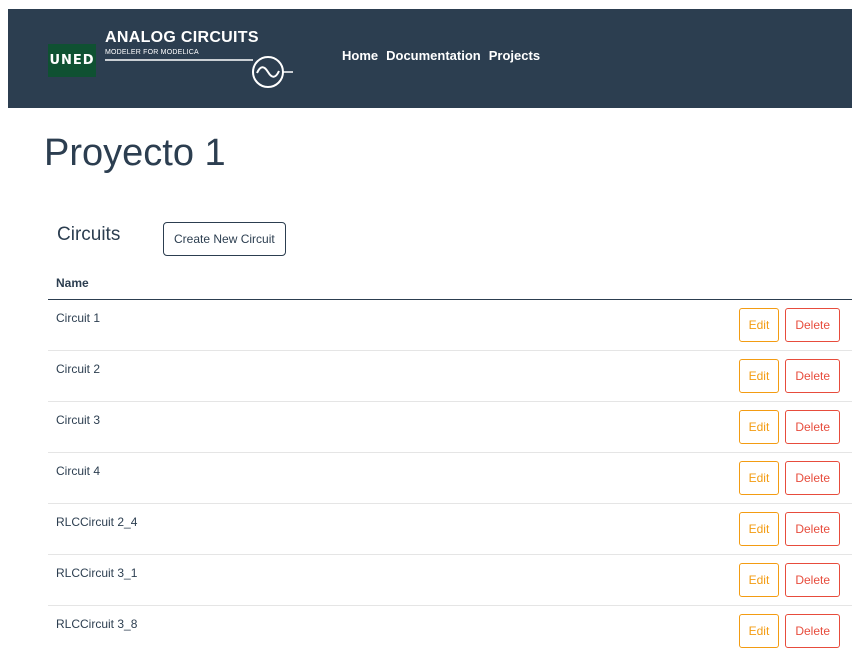 The width and height of the screenshot is (852, 657). What do you see at coordinates (450, 529) in the screenshot?
I see `table-row: RLCCircuit 2_4 Edit Delete` at bounding box center [450, 529].